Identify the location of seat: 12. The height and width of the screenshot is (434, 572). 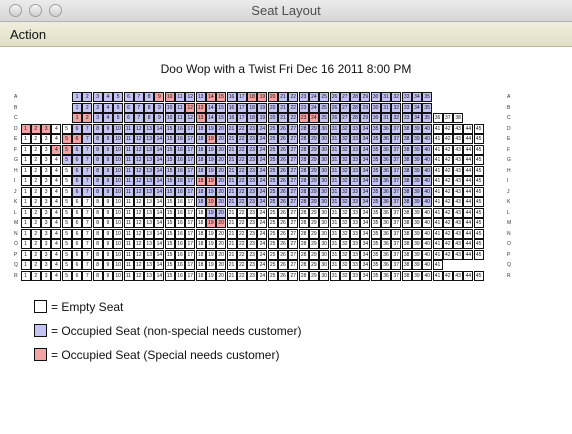
(138, 275).